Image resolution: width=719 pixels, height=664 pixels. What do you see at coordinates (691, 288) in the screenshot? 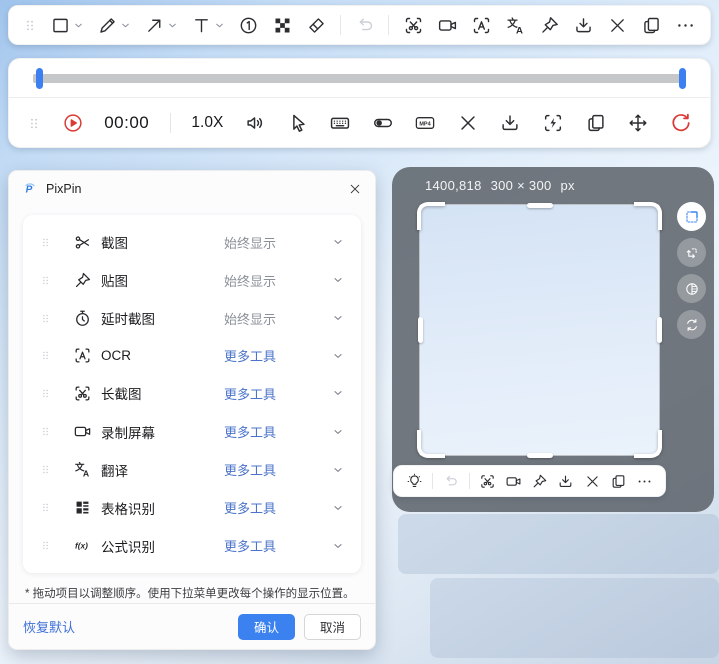
I see `contrast-button` at bounding box center [691, 288].